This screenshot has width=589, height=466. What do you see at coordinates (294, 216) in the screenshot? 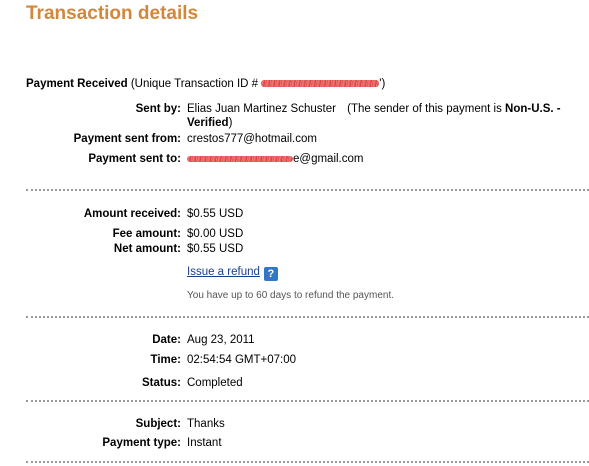
I see `amount-received-row: Amount received: $0.55 USD` at bounding box center [294, 216].